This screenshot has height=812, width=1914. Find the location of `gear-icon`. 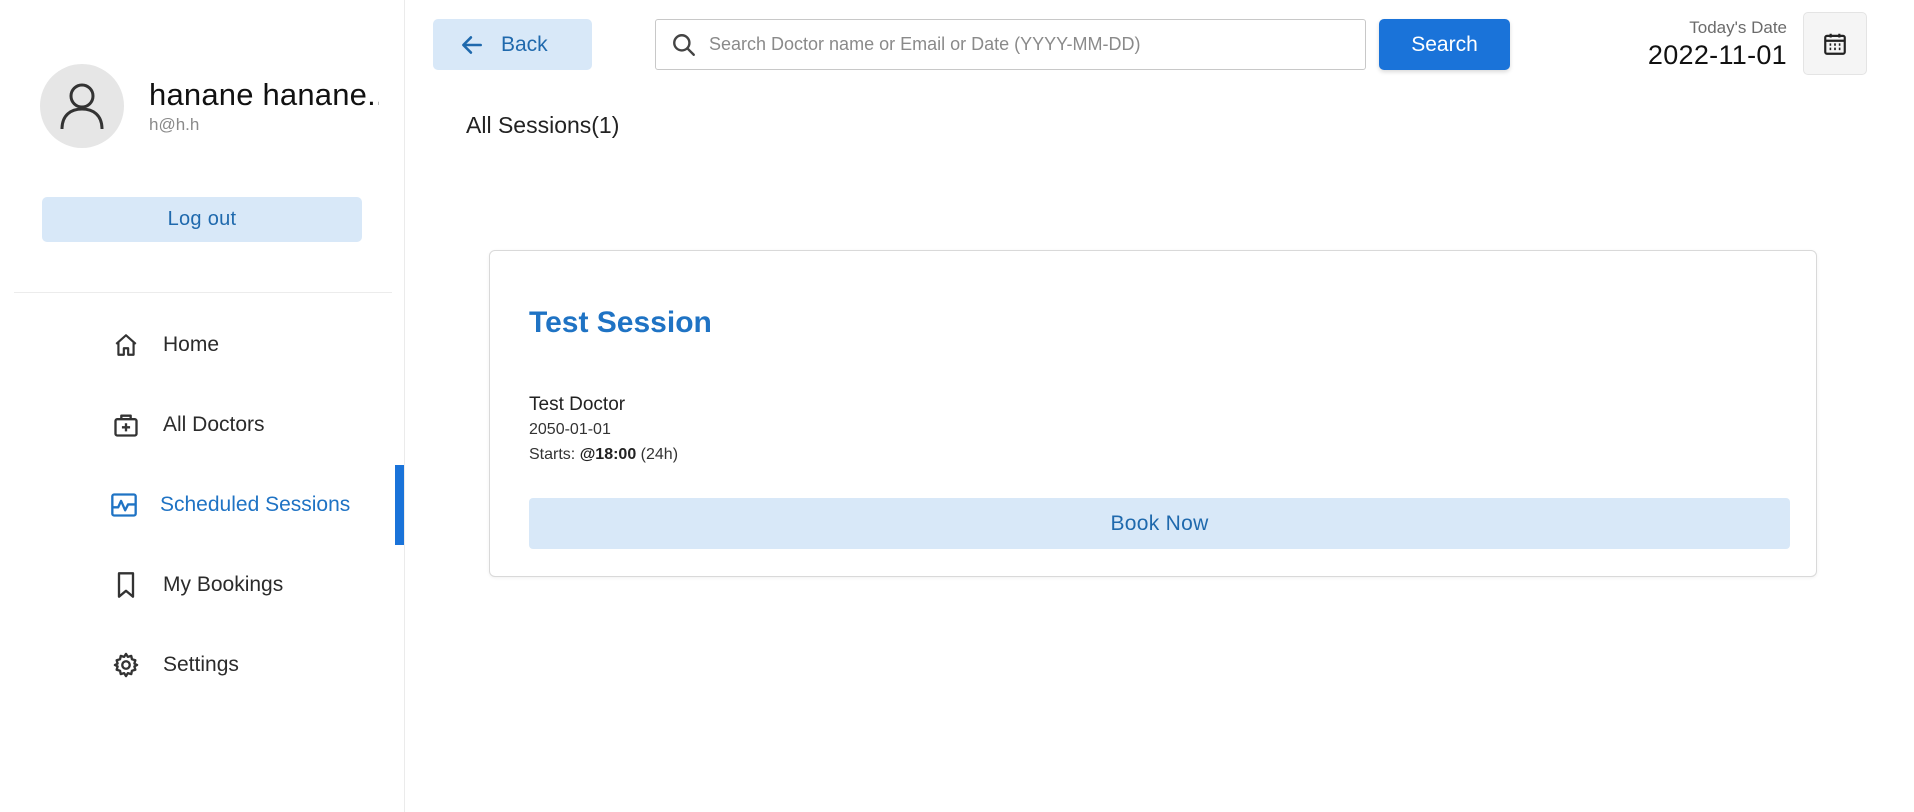

gear-icon is located at coordinates (126, 665).